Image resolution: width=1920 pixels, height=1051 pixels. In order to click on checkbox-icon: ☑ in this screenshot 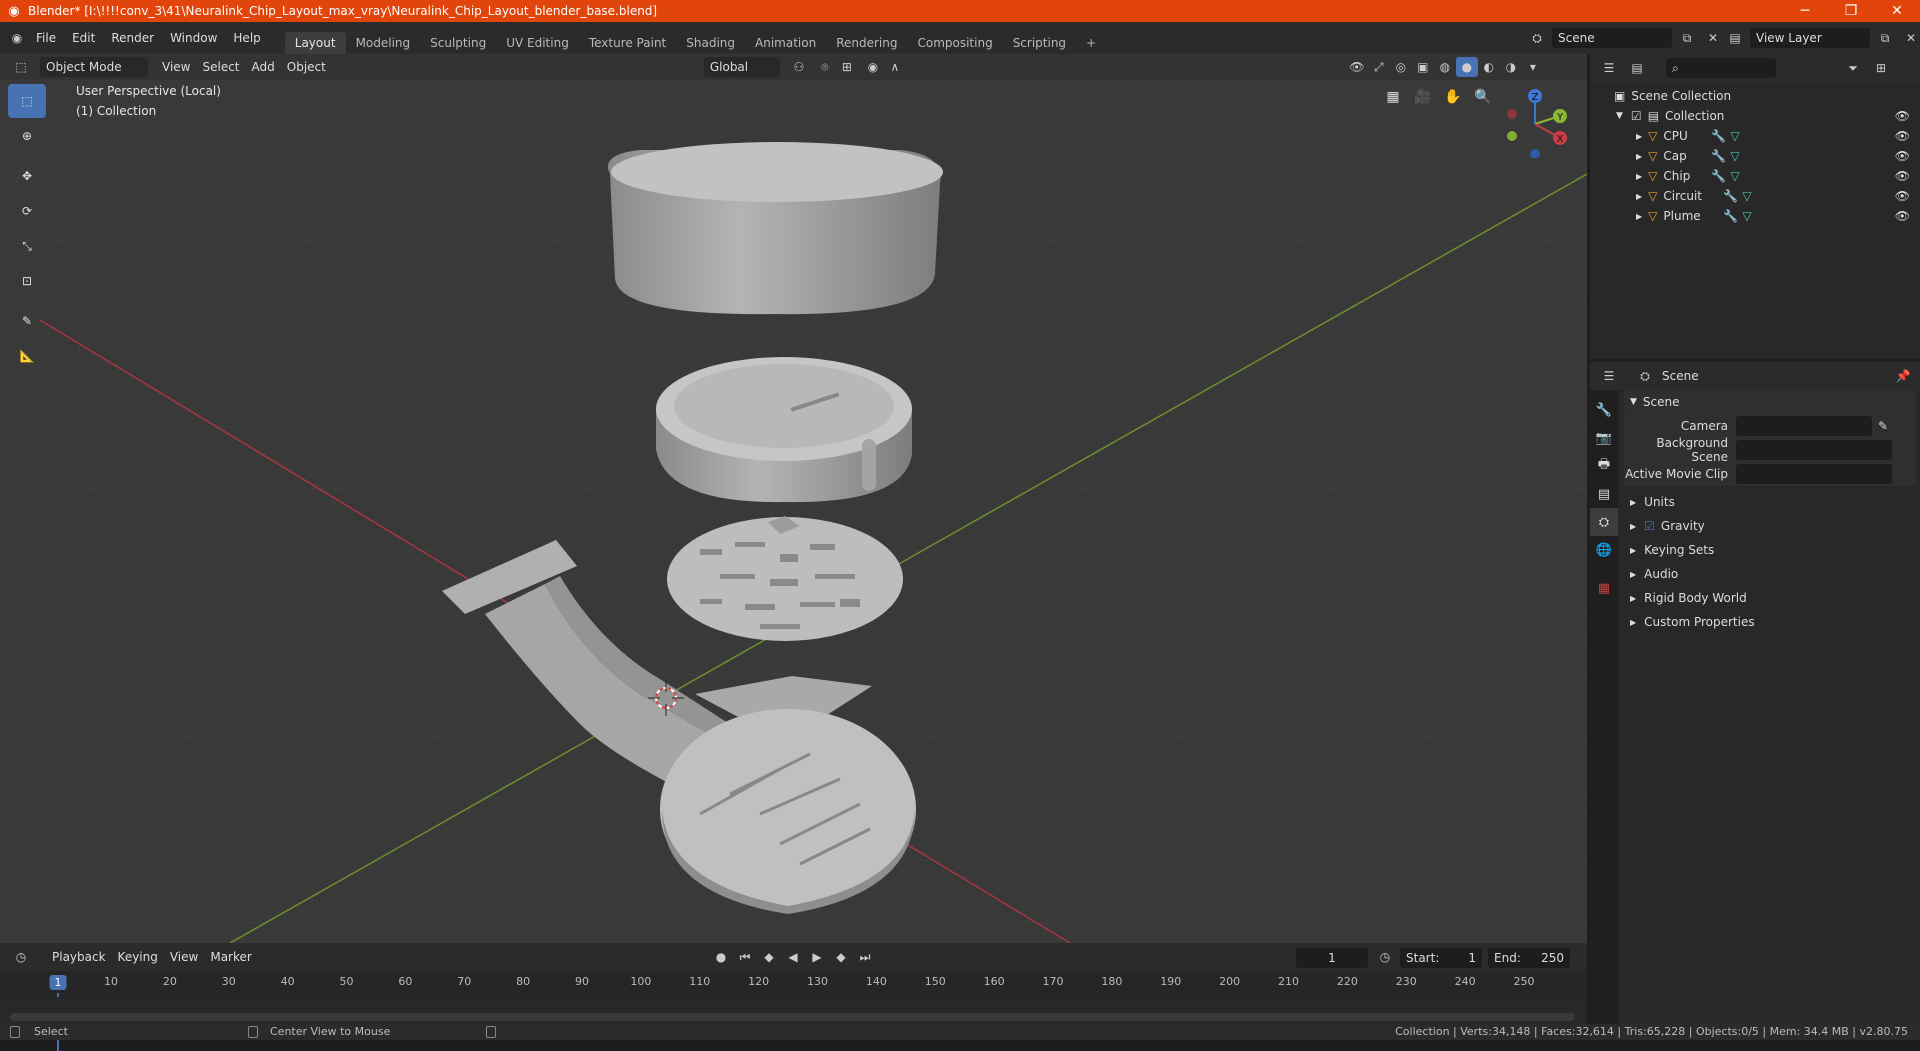, I will do `click(1636, 116)`.